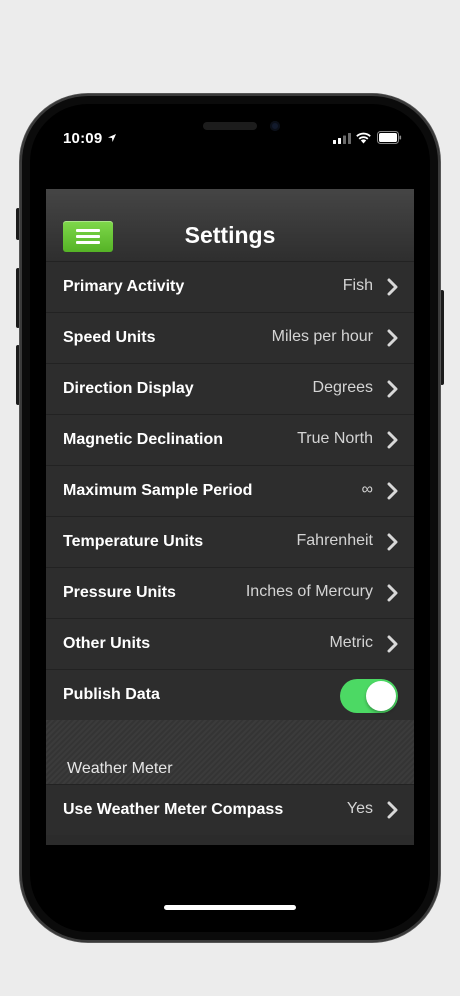 This screenshot has height=996, width=460. Describe the element at coordinates (230, 541) in the screenshot. I see `setting-row-temperature-units: Temperature Units Fahrenheit` at that location.